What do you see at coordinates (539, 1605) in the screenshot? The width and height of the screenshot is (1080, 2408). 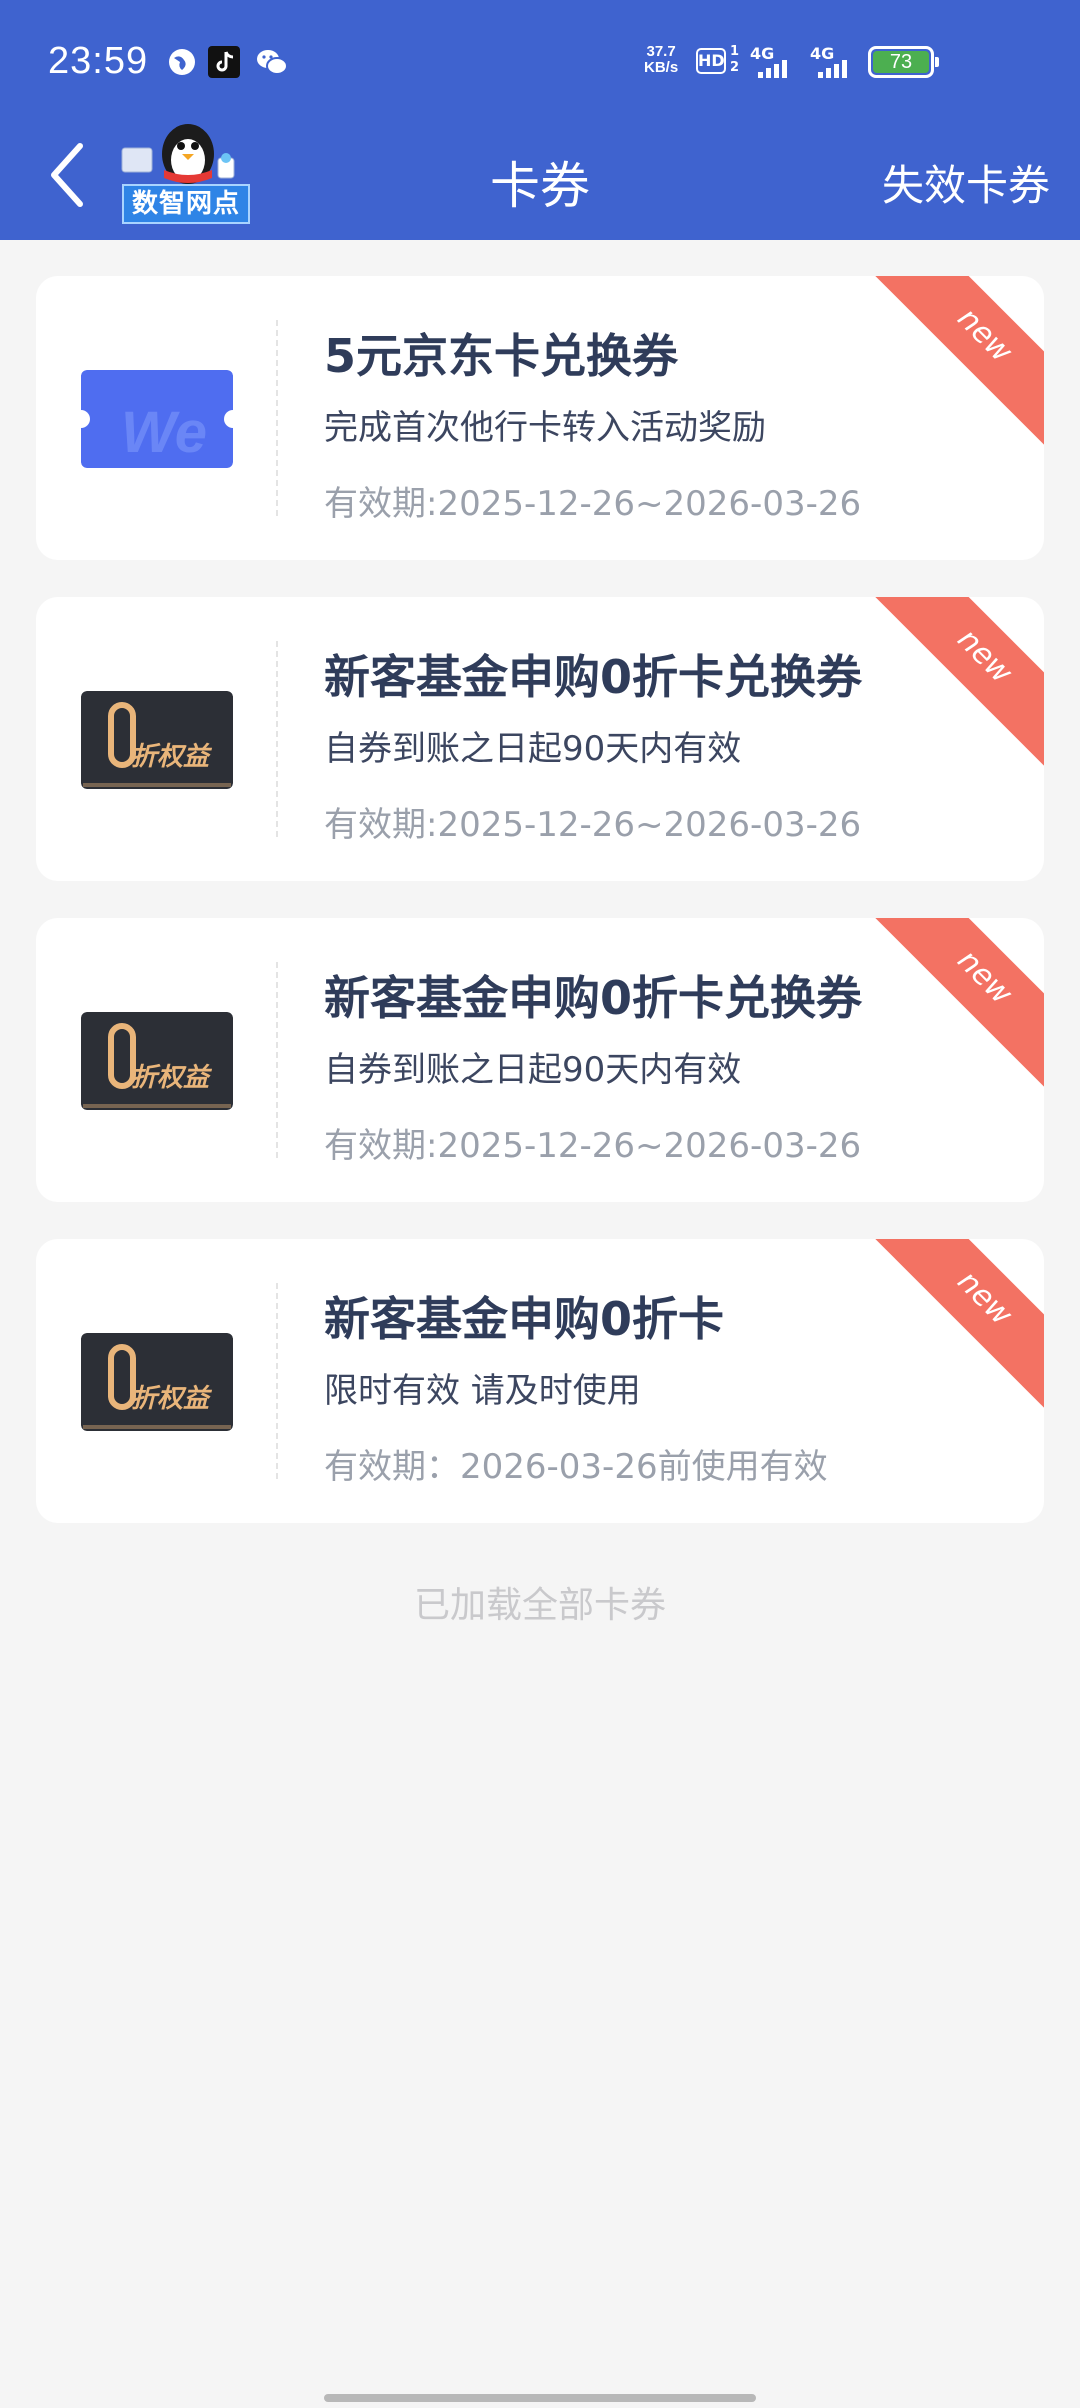 I see `all-loaded-text: 已加载全部卡券` at bounding box center [539, 1605].